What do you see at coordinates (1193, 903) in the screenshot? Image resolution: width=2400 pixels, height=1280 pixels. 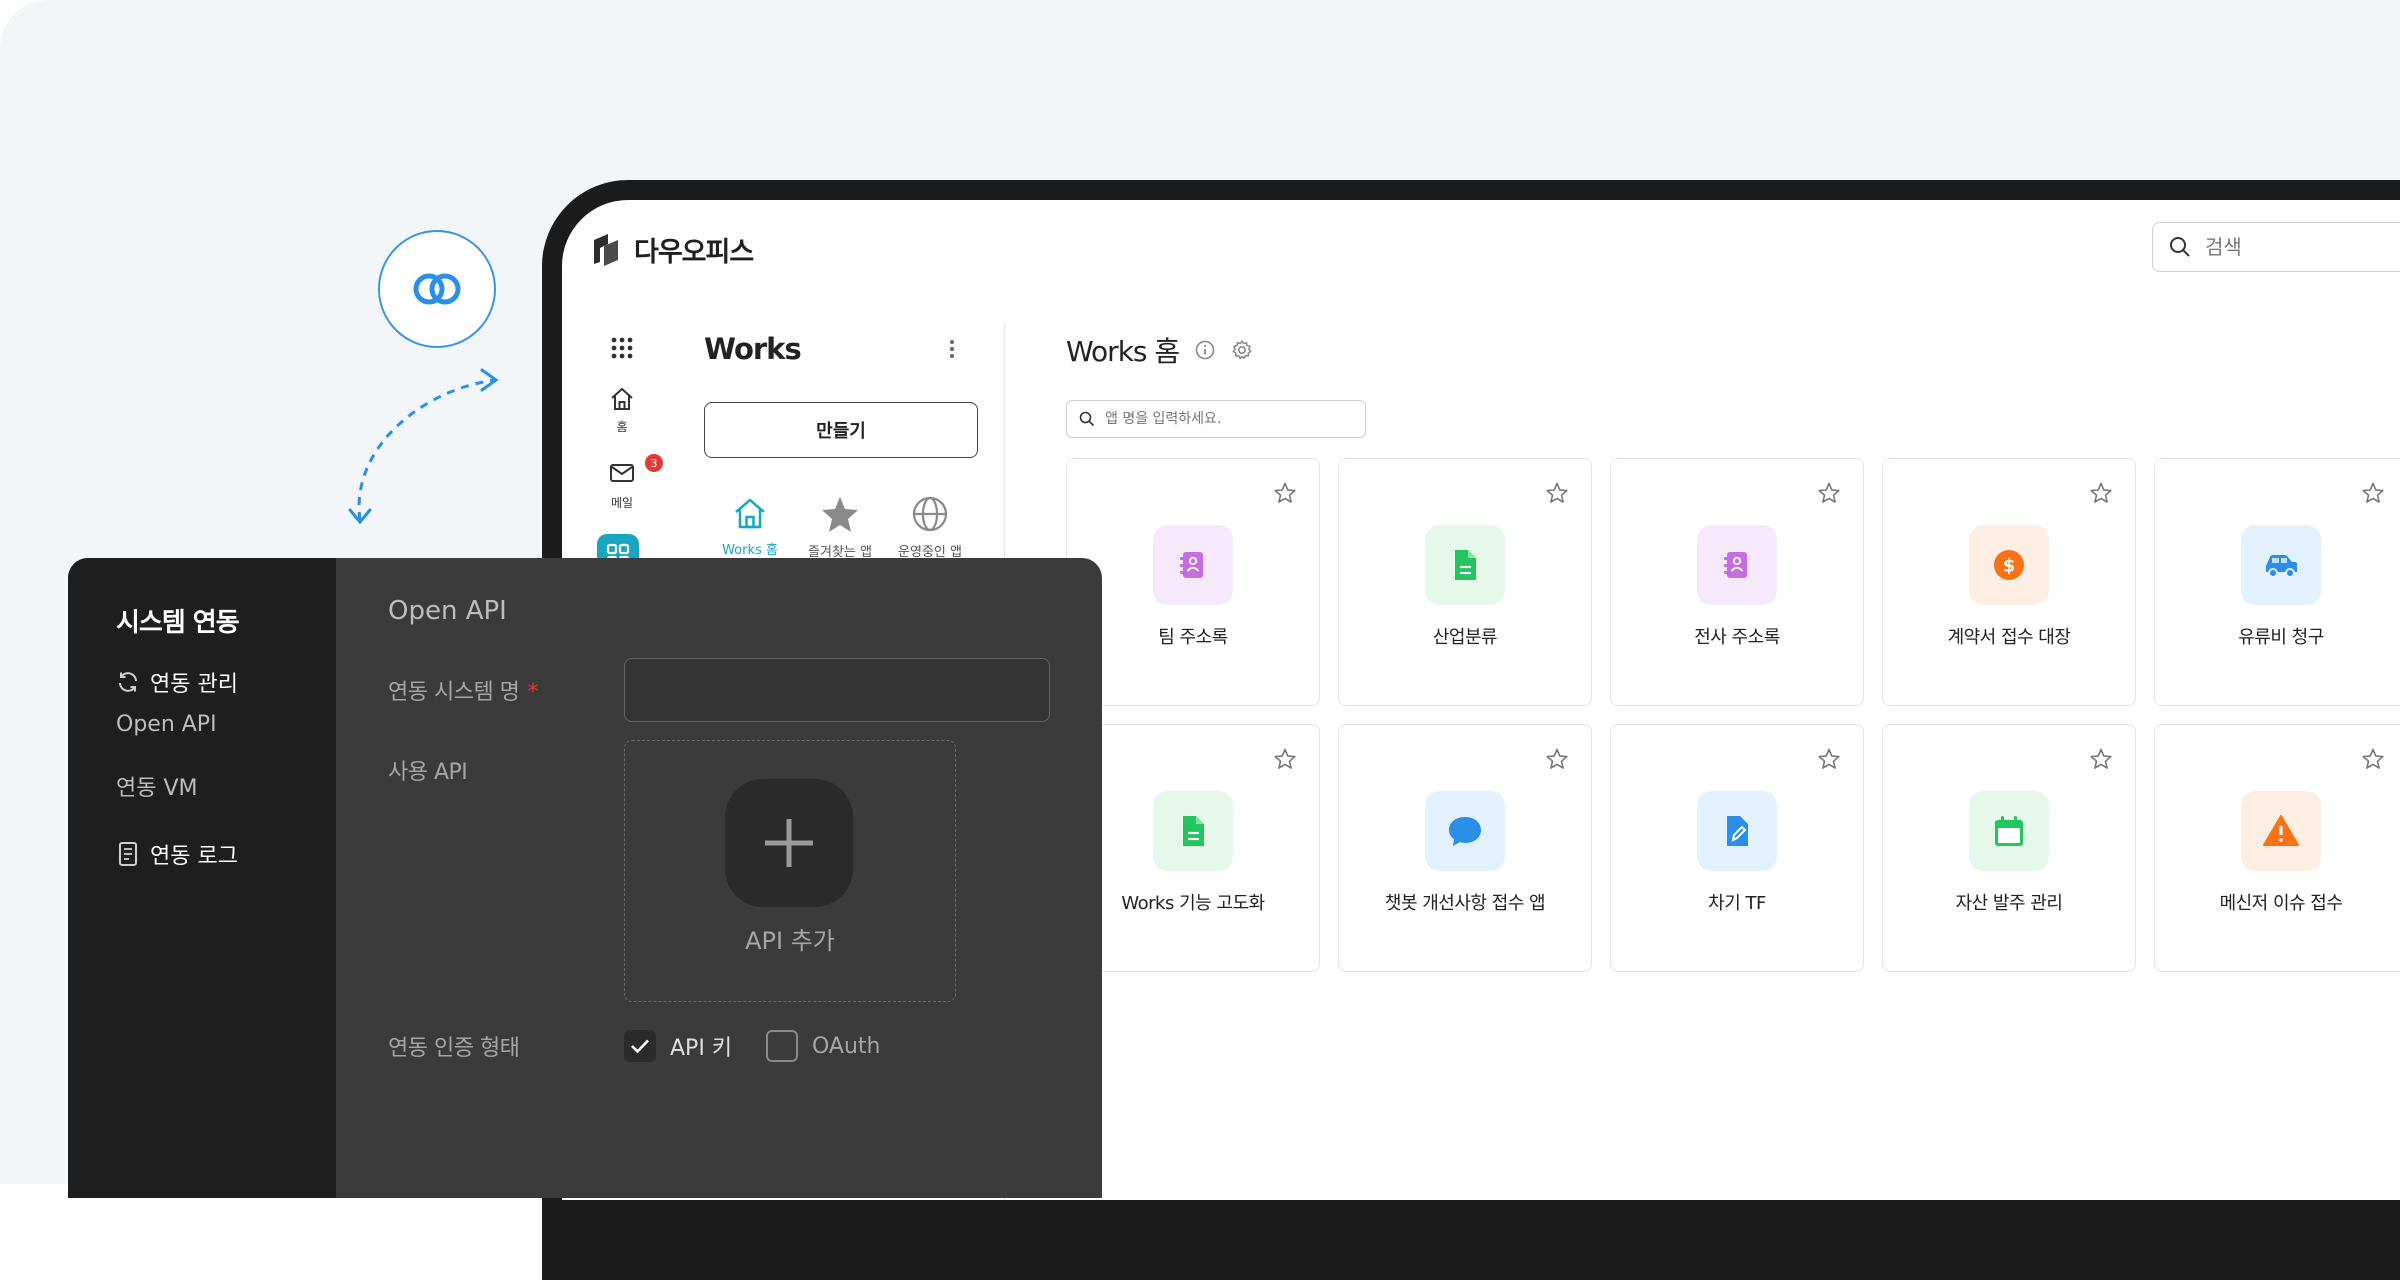 I see `app-name: Works 기능 고도화` at bounding box center [1193, 903].